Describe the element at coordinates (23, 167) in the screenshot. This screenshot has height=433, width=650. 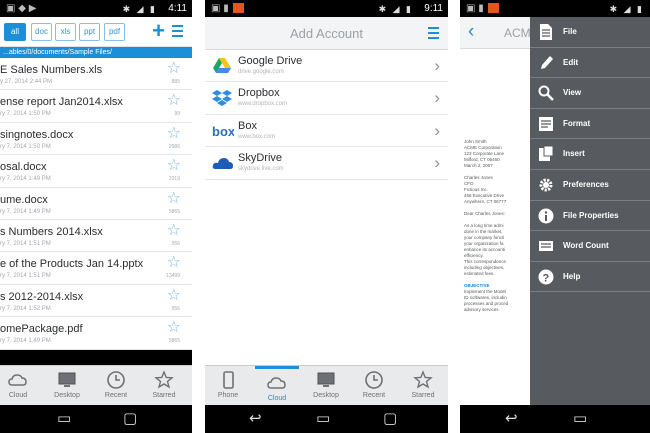
I see `file-name: osal.docx` at that location.